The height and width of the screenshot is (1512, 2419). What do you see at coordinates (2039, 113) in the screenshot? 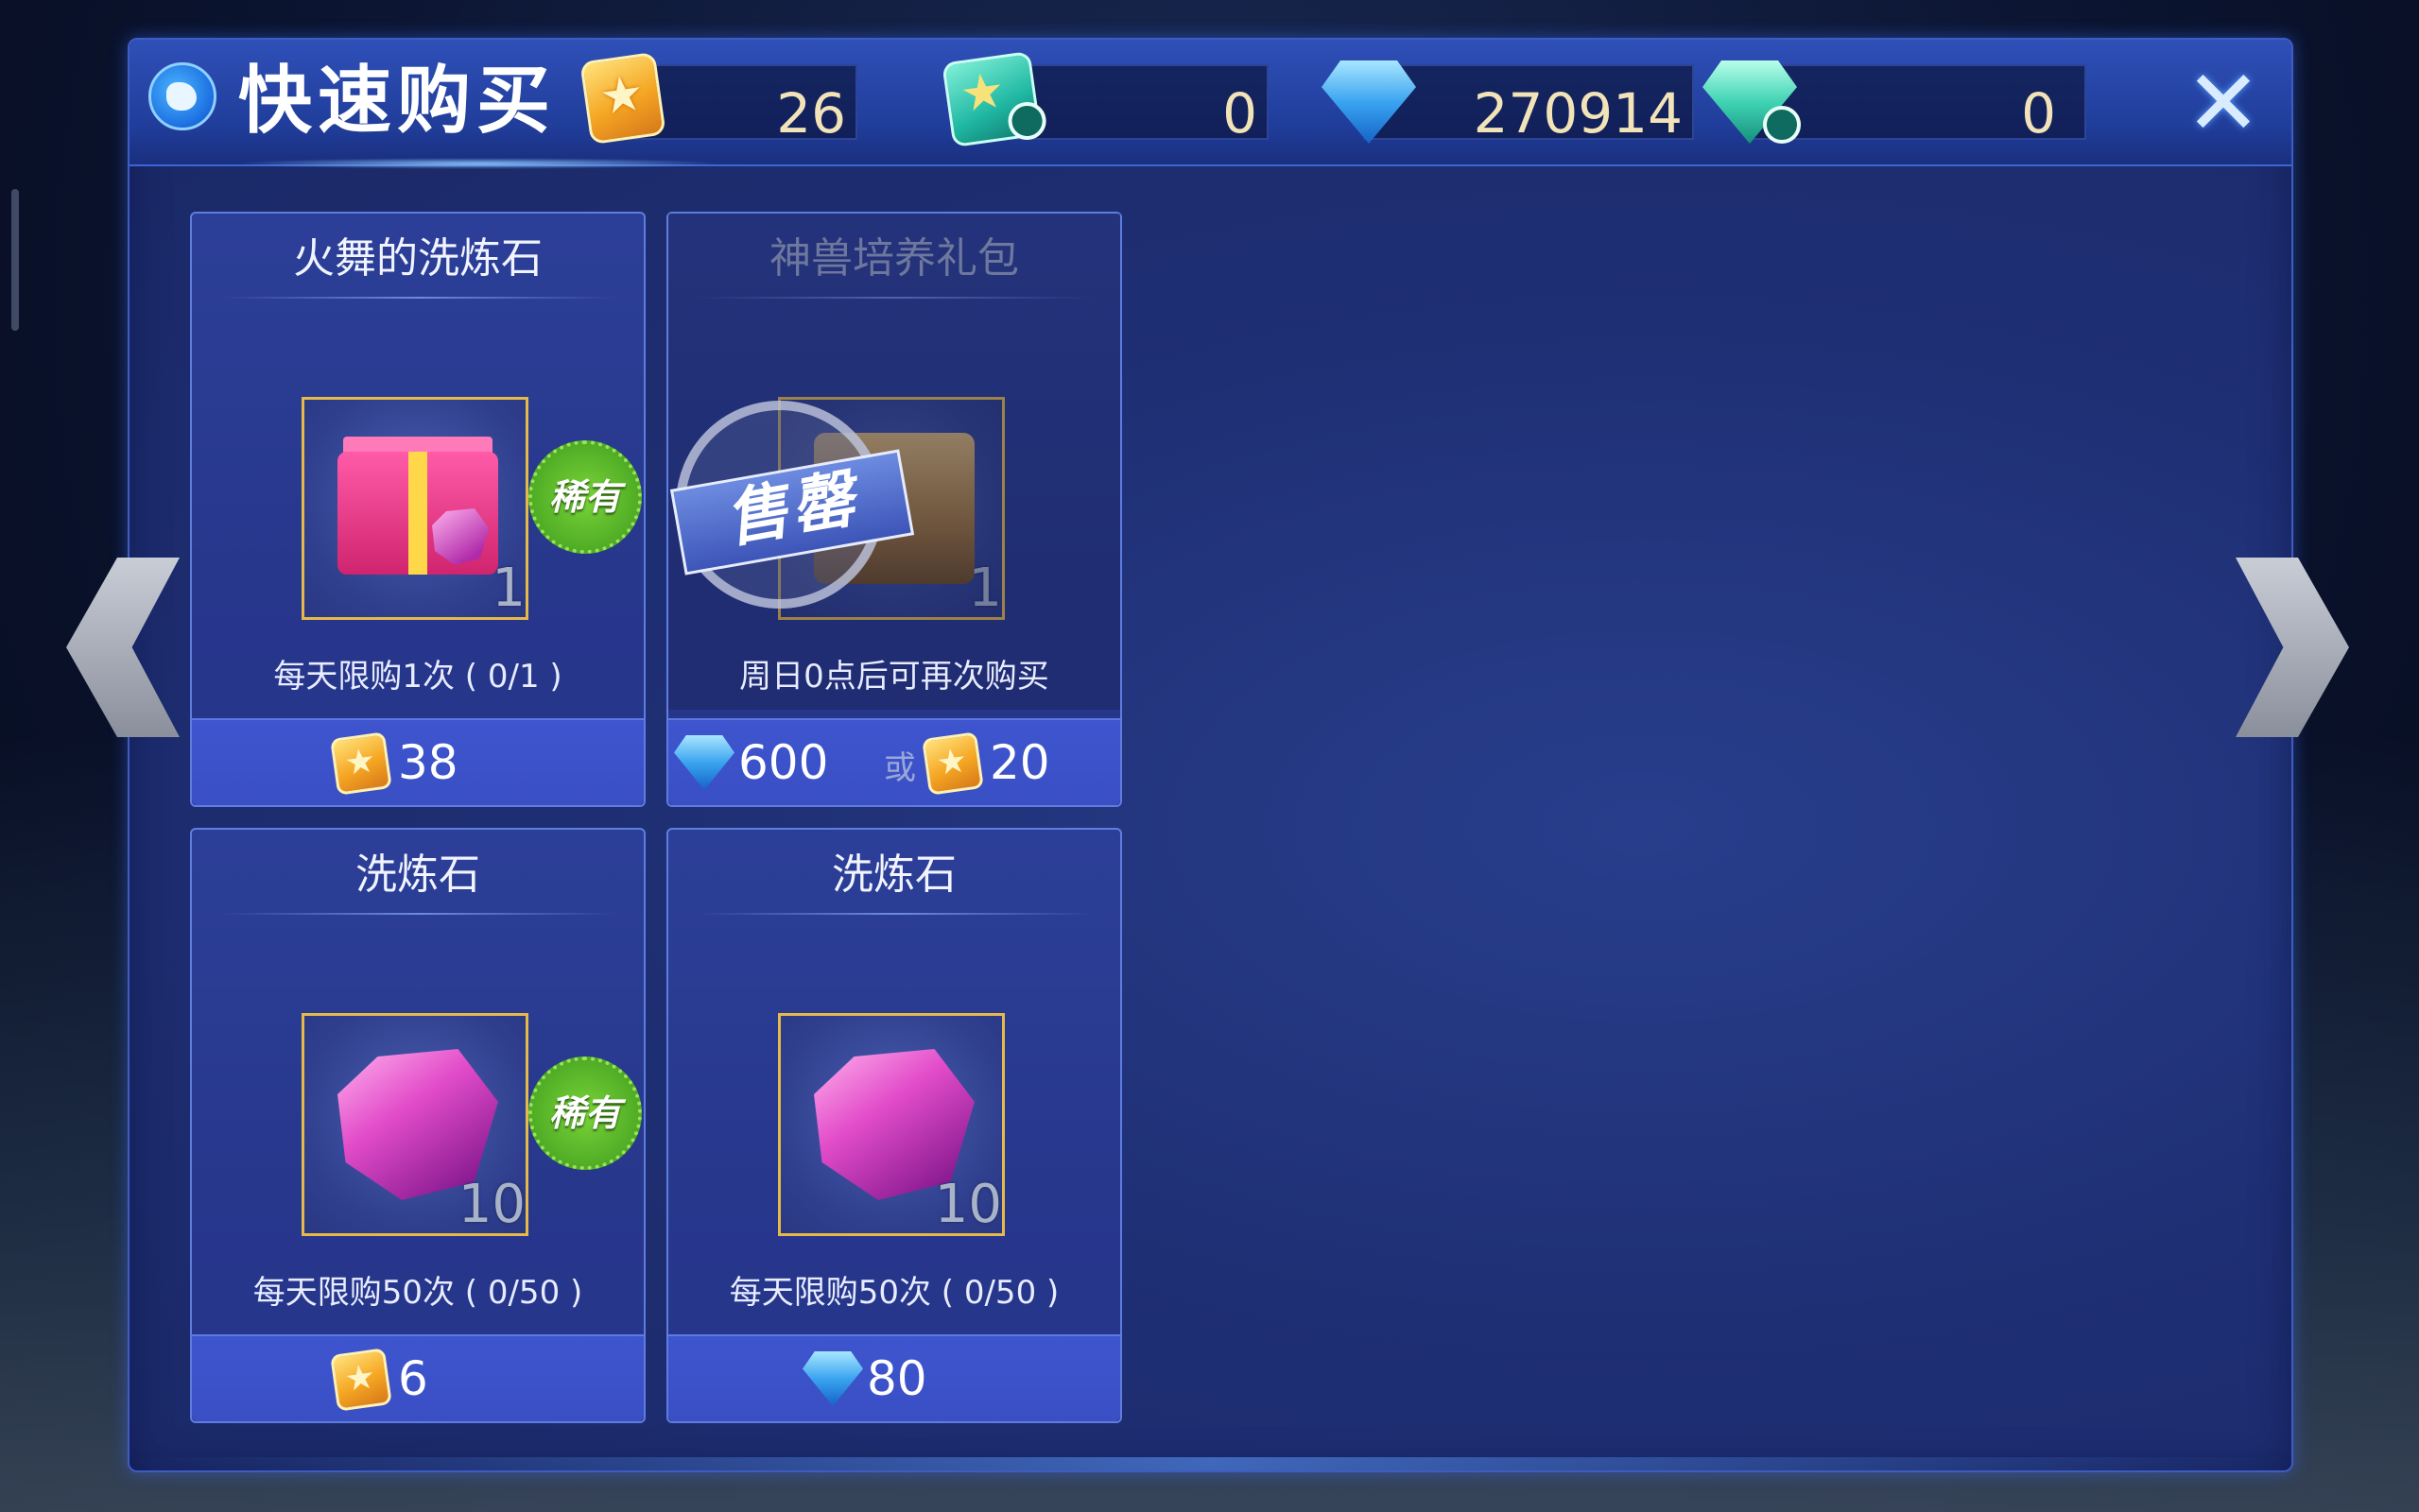
I see `currency-timed-diamond-value: 0` at bounding box center [2039, 113].